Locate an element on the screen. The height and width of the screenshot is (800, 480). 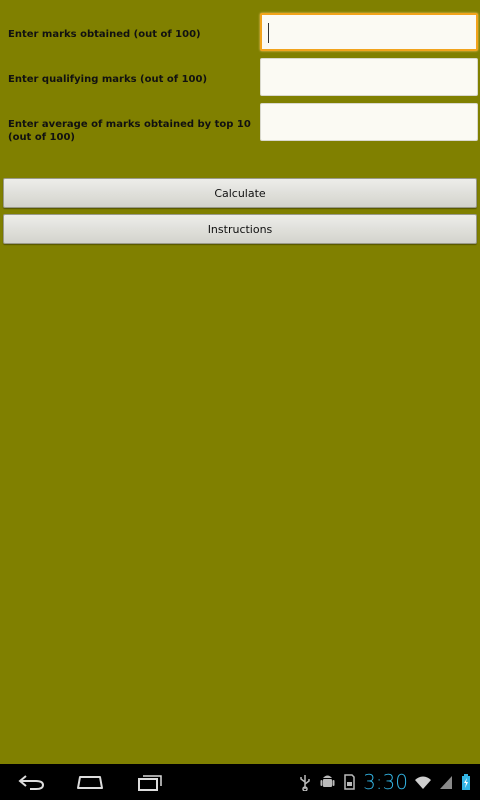
recent-apps-icon is located at coordinates (150, 782).